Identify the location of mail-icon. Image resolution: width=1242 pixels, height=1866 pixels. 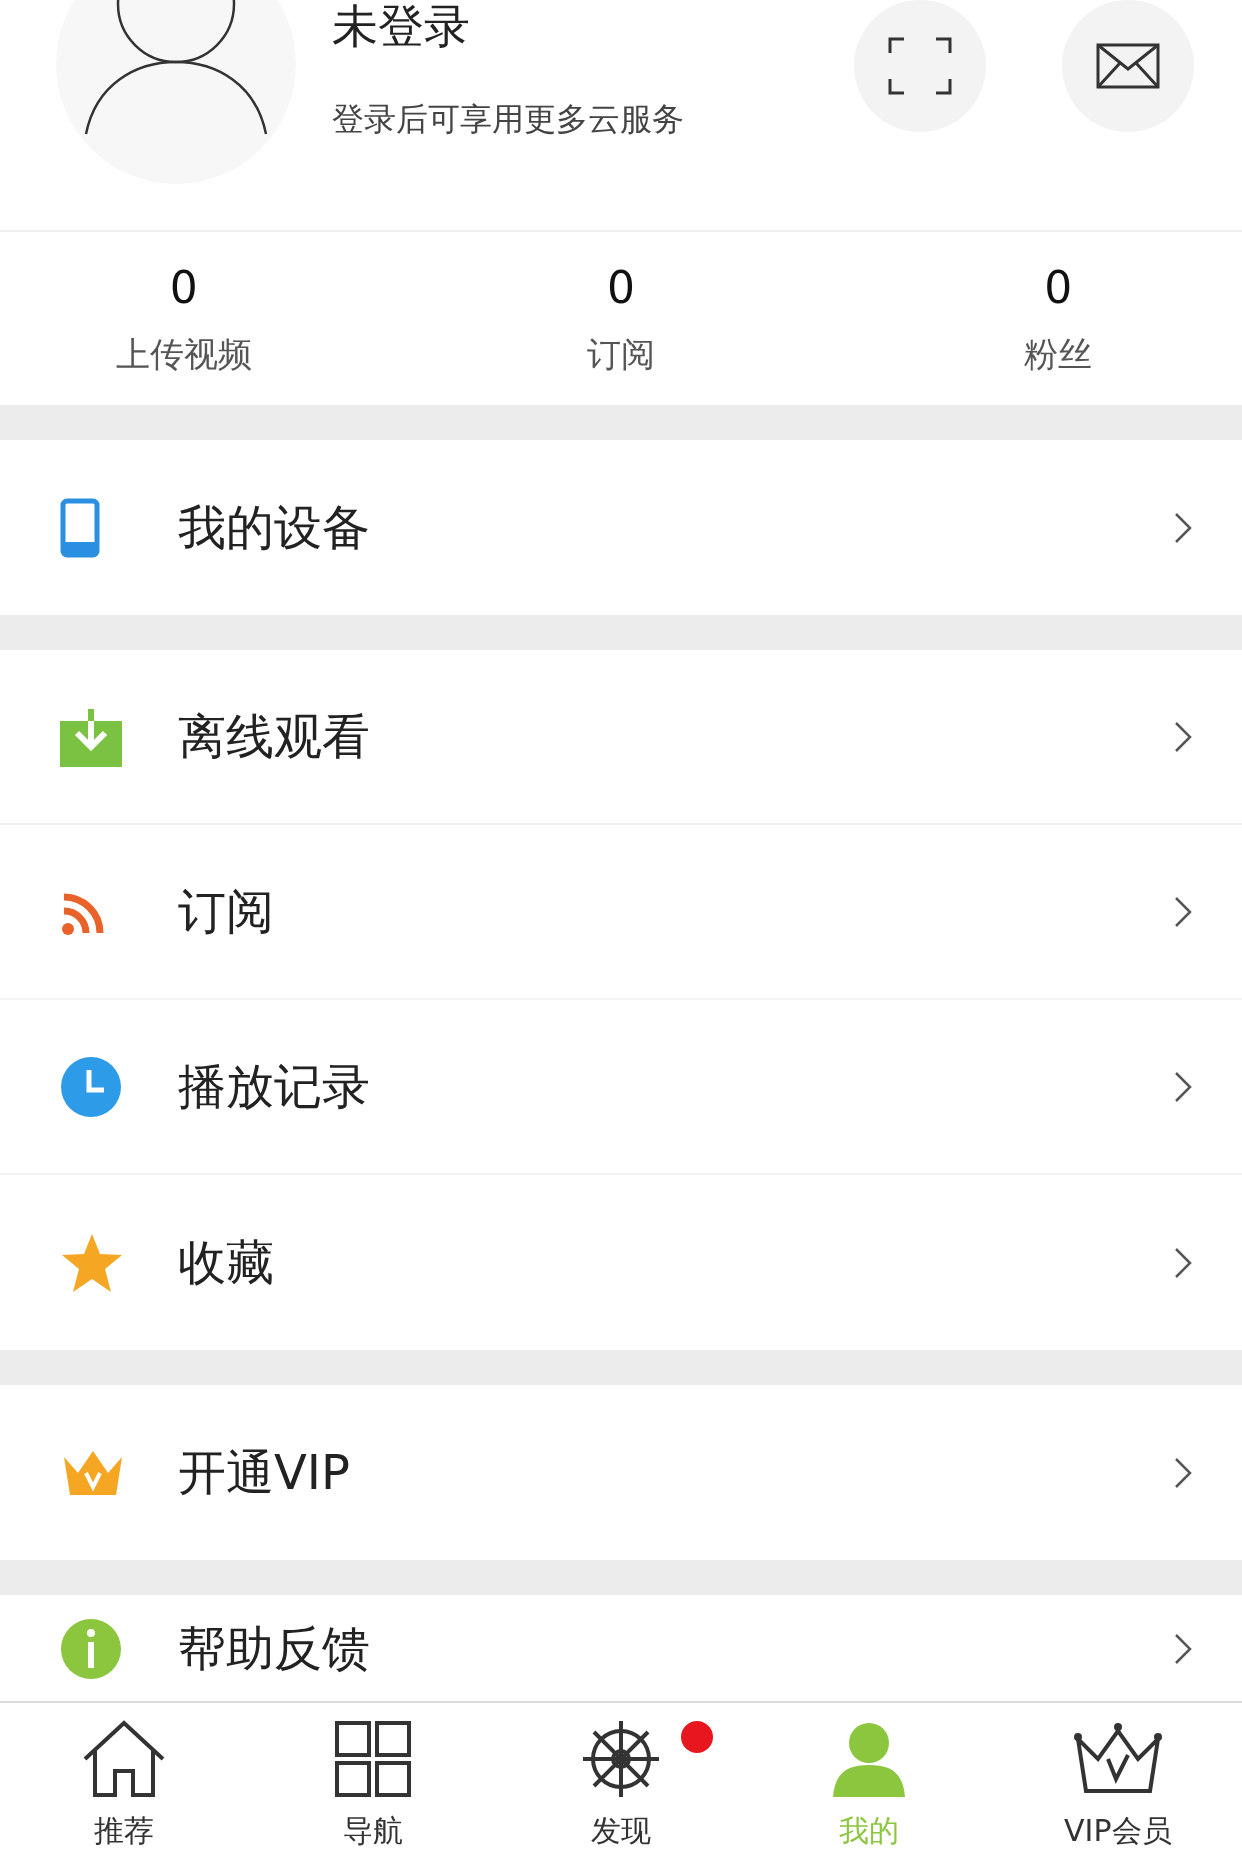
(1128, 66).